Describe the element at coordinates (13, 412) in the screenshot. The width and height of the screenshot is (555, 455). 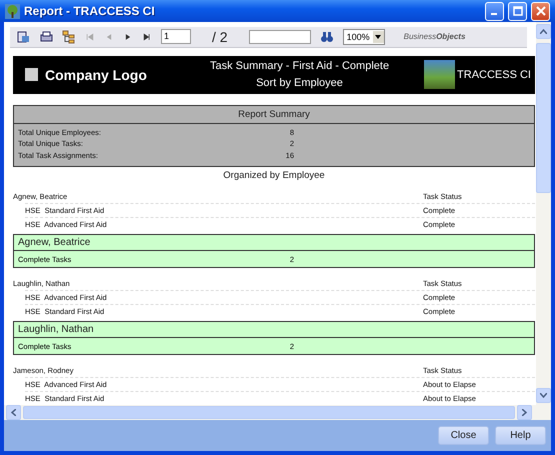
I see `scroll-left-icon` at that location.